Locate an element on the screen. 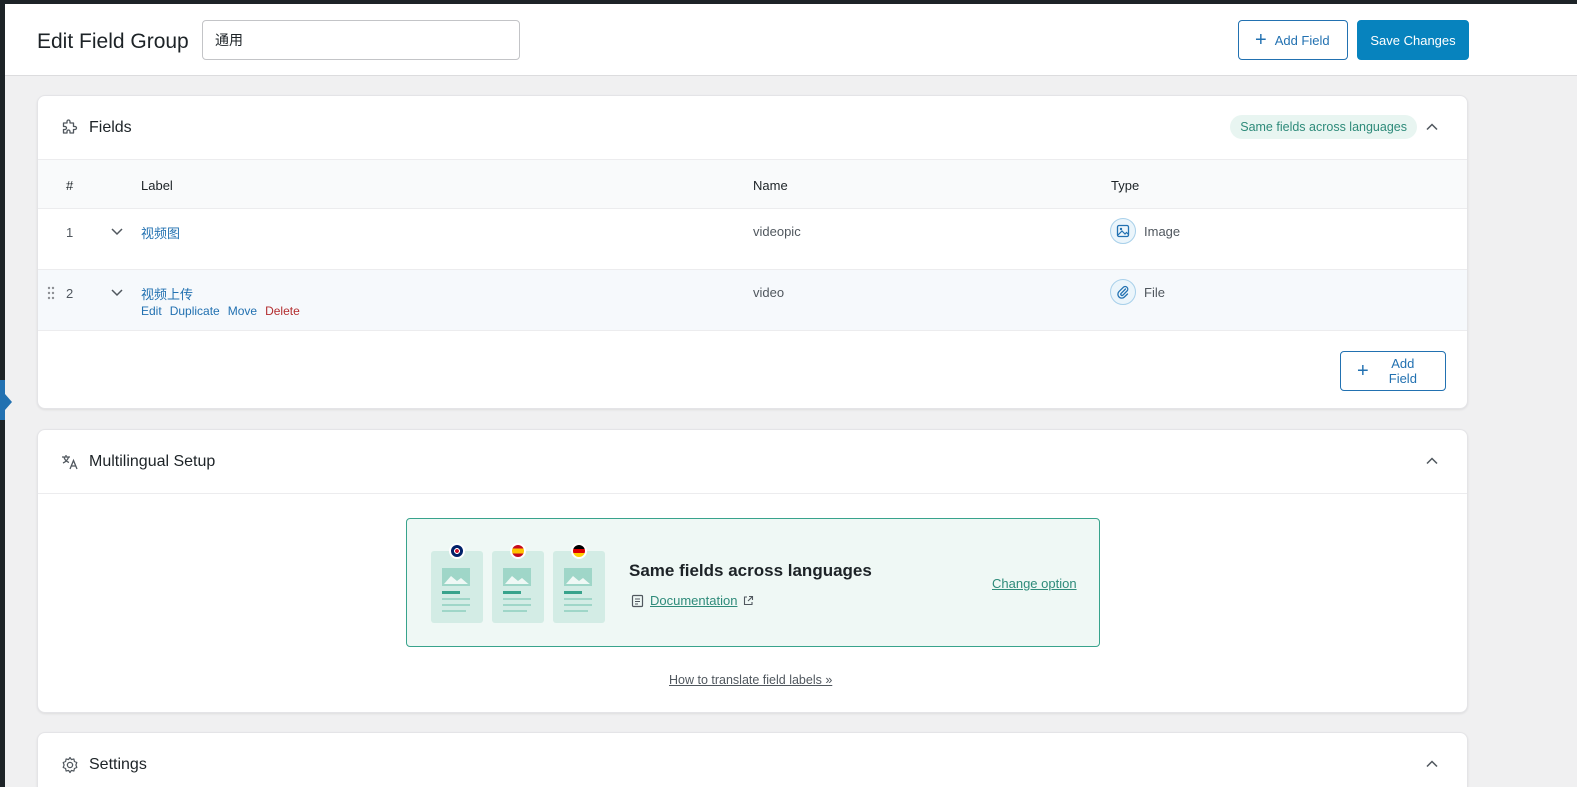 This screenshot has width=1577, height=787. field-label-link: 视频上传 is located at coordinates (167, 293).